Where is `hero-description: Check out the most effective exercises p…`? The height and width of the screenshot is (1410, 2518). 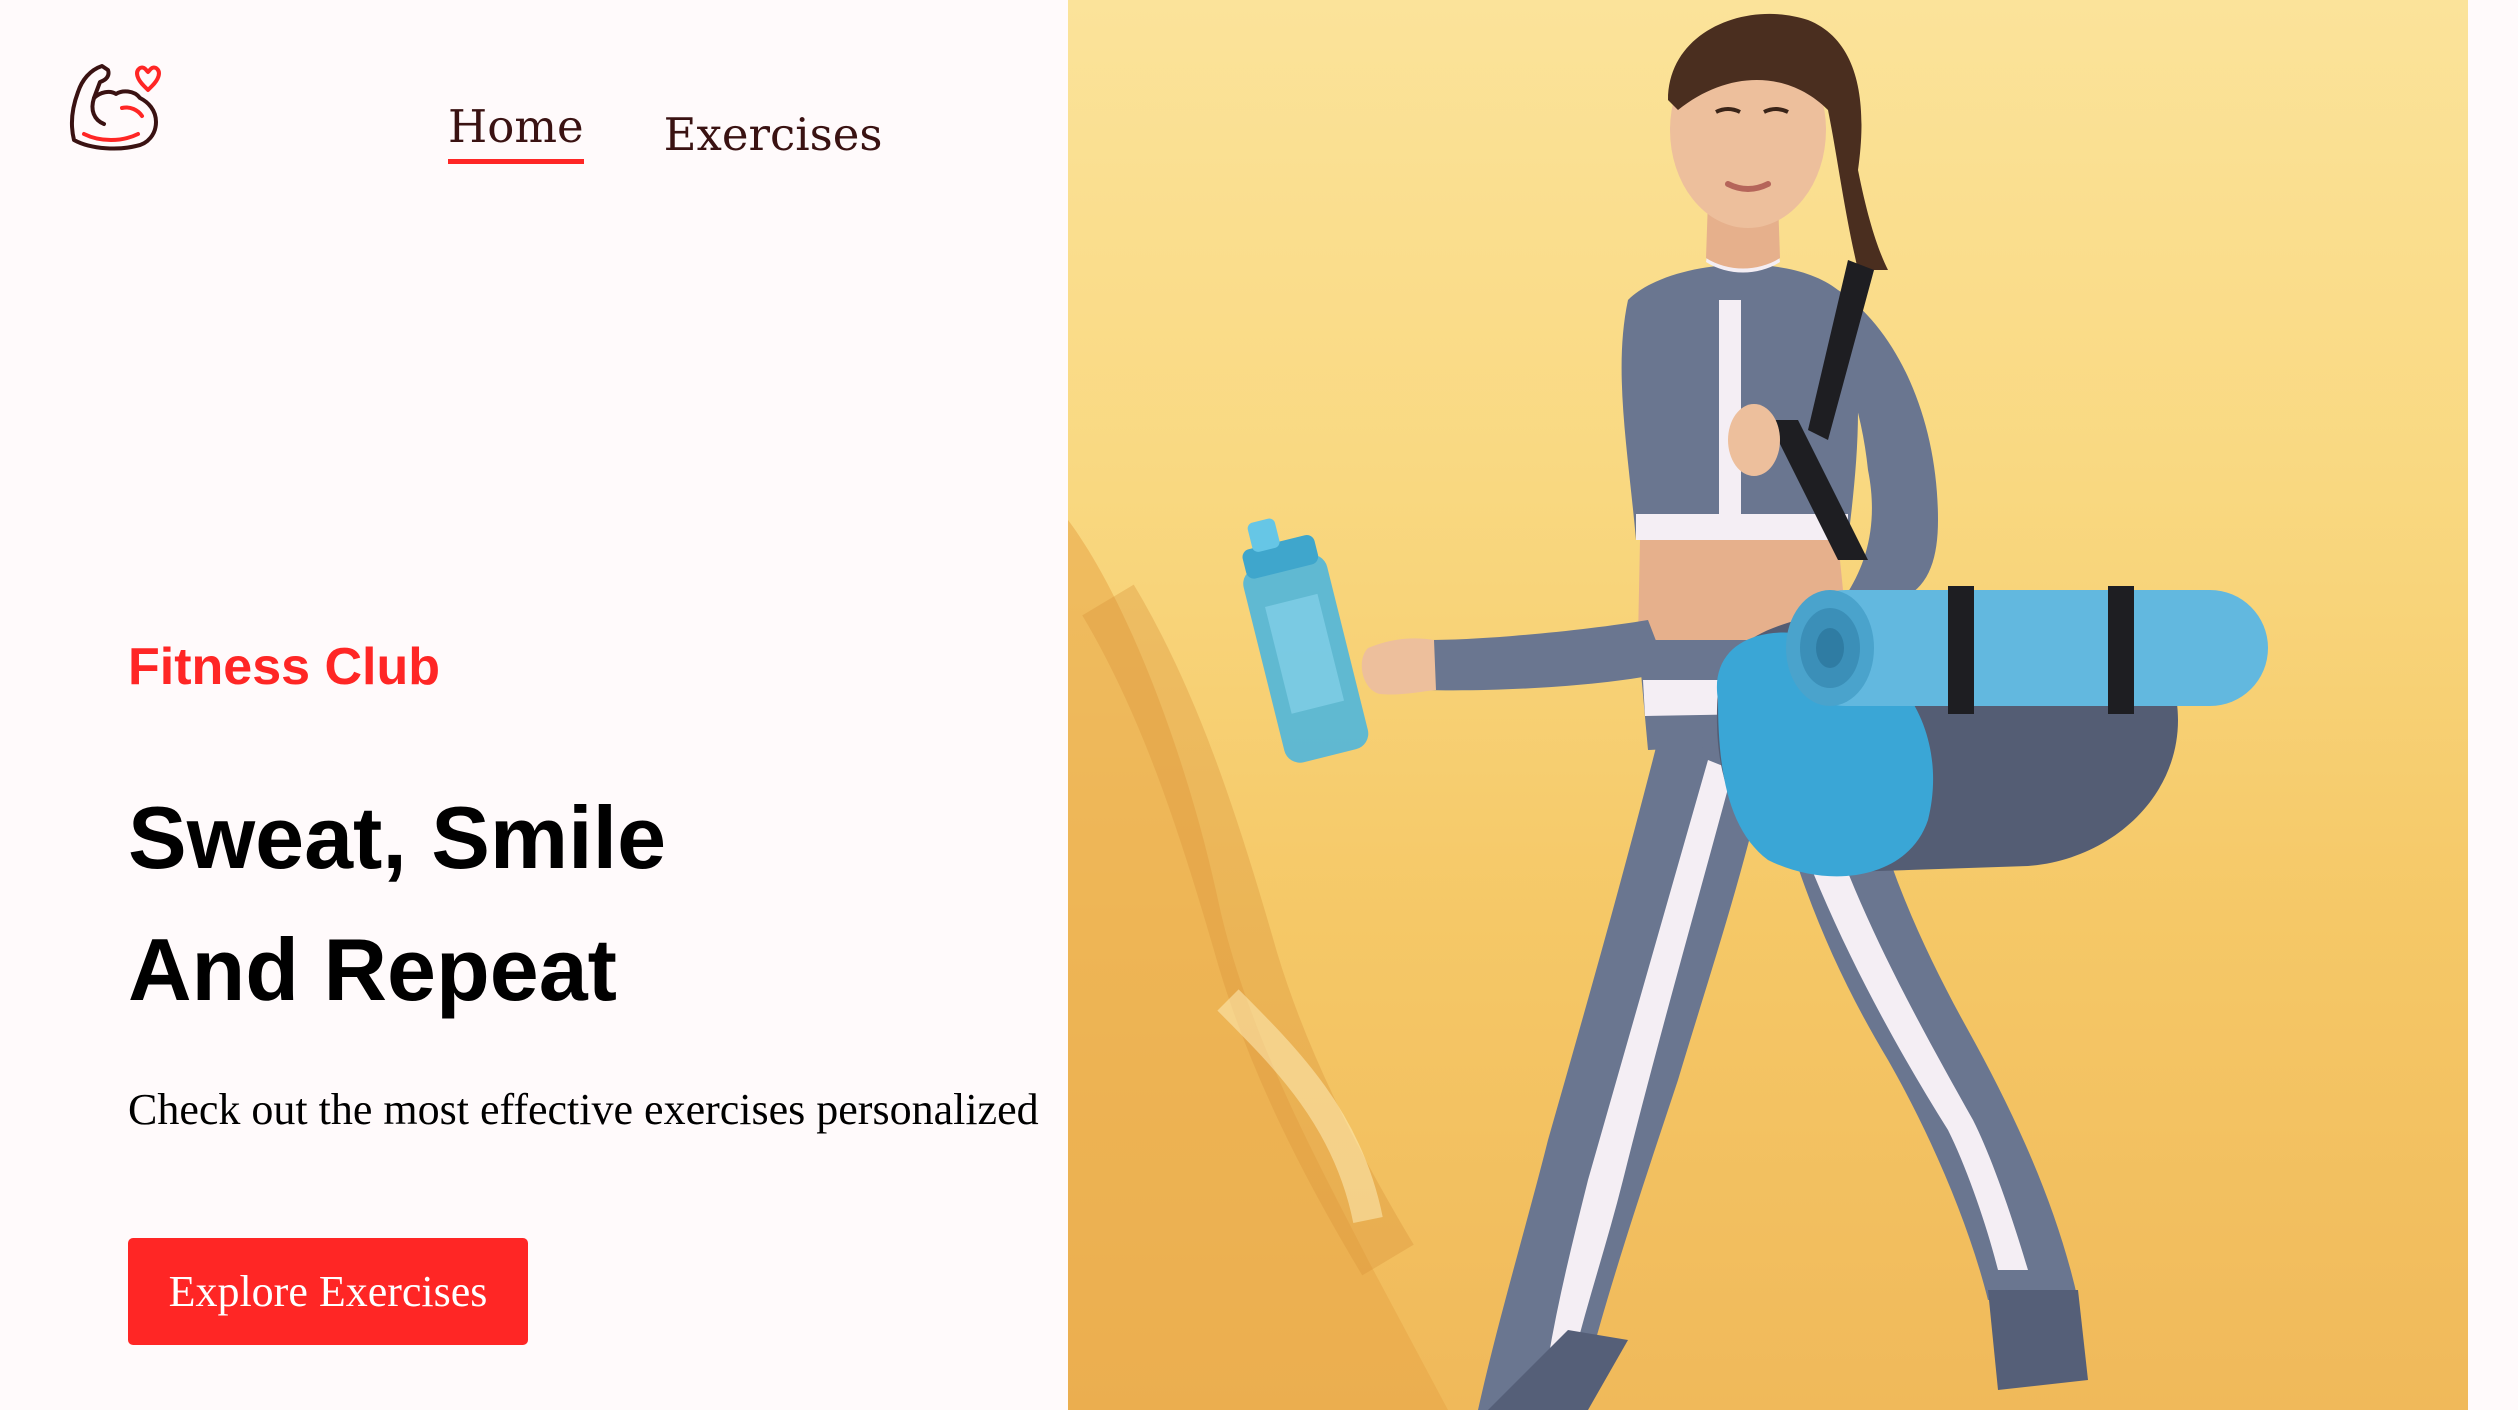
hero-description: Check out the most effective exercises p… is located at coordinates (583, 1109).